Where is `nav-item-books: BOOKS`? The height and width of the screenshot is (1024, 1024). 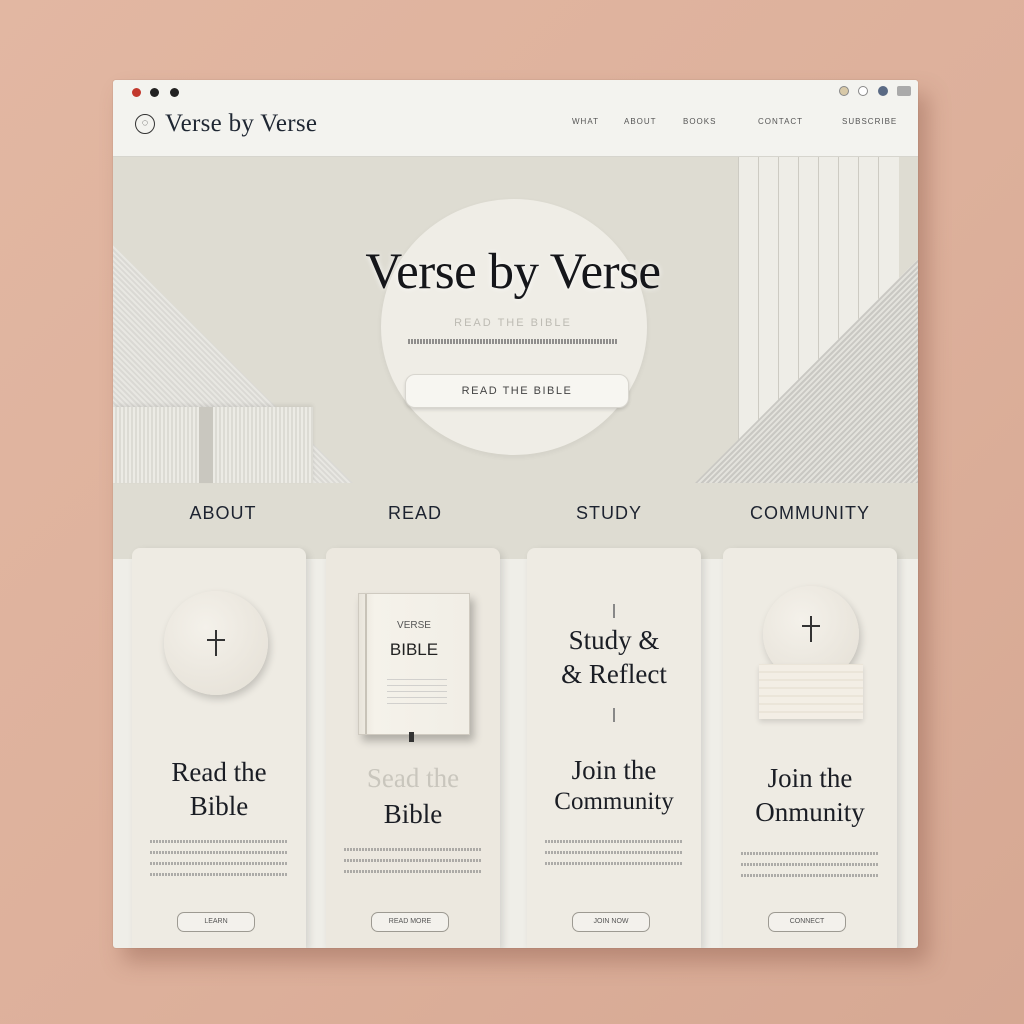 nav-item-books: BOOKS is located at coordinates (699, 121).